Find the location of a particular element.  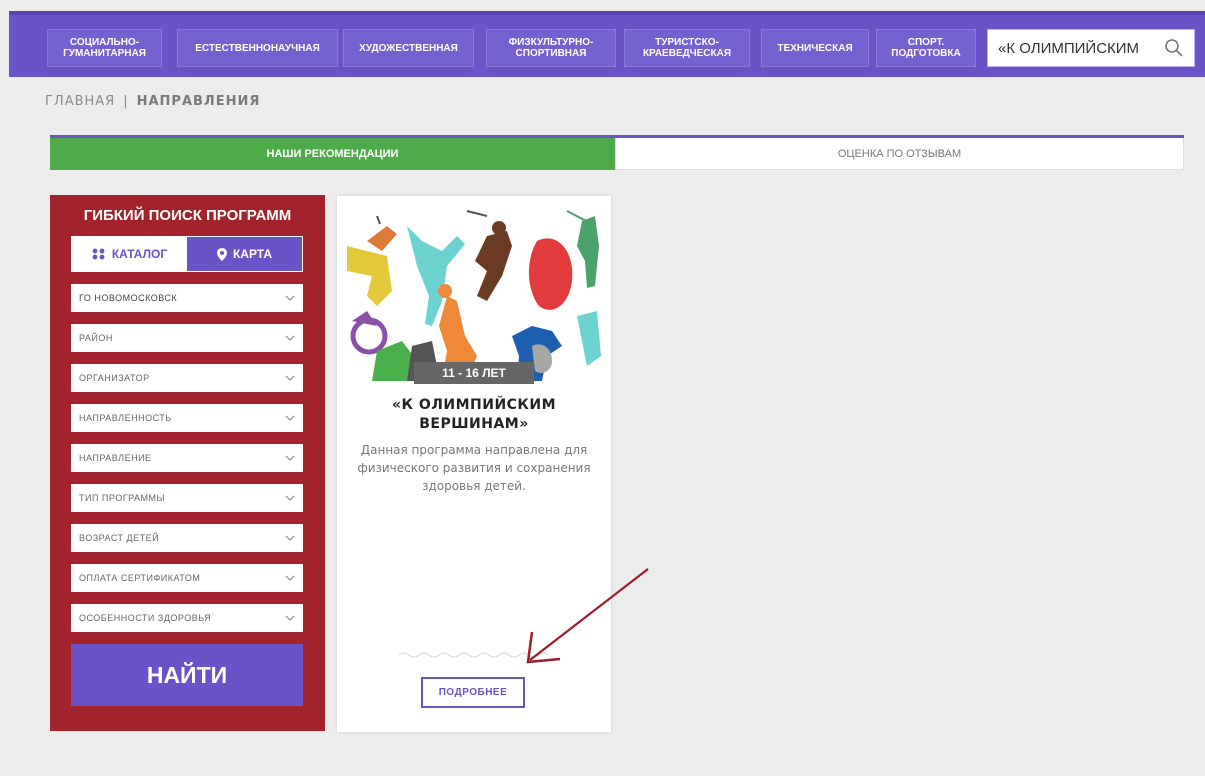

map-button: КАРТА is located at coordinates (244, 254).